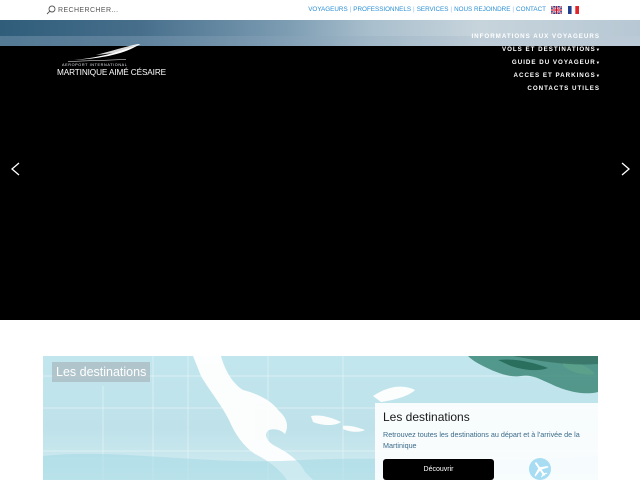 This screenshot has width=640, height=480. I want to click on destinations-title: Les destinations, so click(426, 417).